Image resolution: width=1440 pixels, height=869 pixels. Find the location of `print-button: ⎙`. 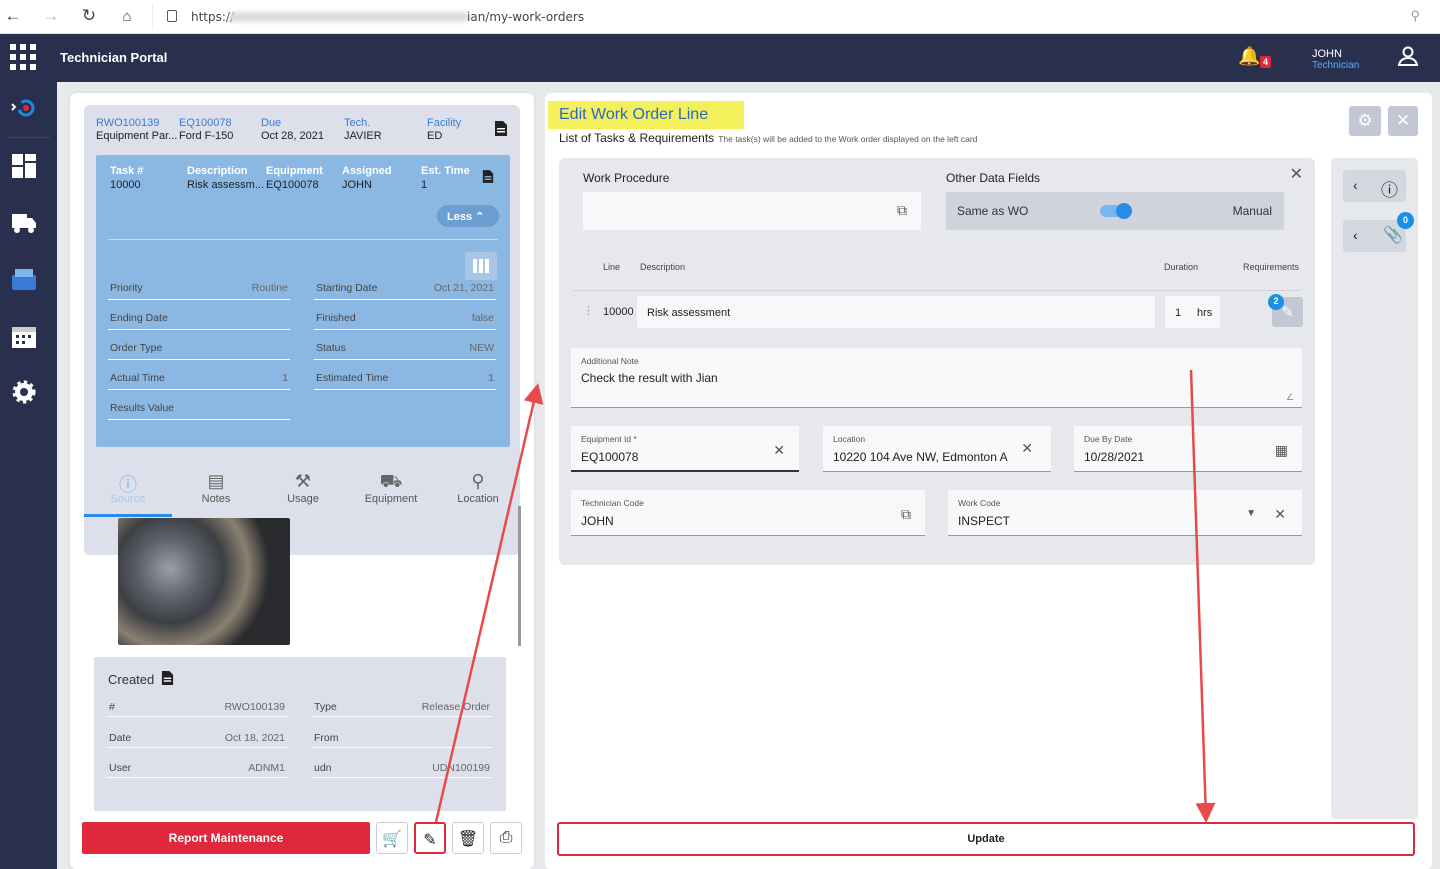

print-button: ⎙ is located at coordinates (506, 838).